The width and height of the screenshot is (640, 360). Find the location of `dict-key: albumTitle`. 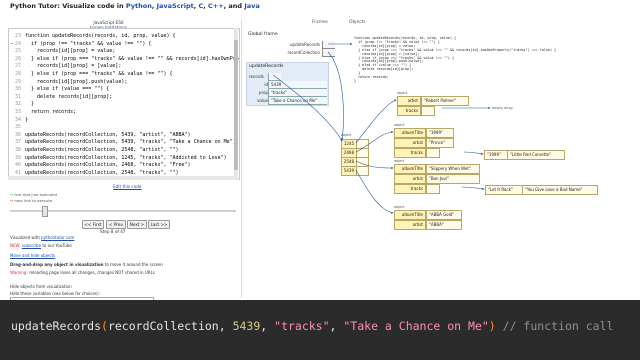

dict-key: albumTitle is located at coordinates (410, 215).